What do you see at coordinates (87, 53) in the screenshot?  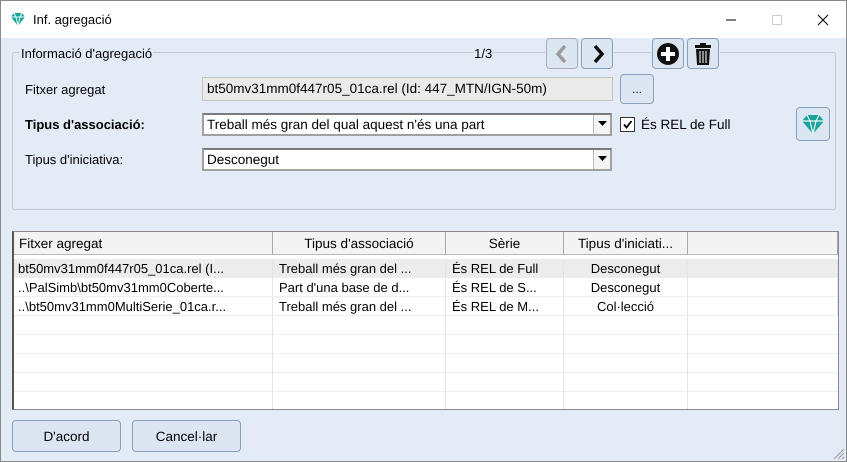 I see `group-title: Informació d'agregació` at bounding box center [87, 53].